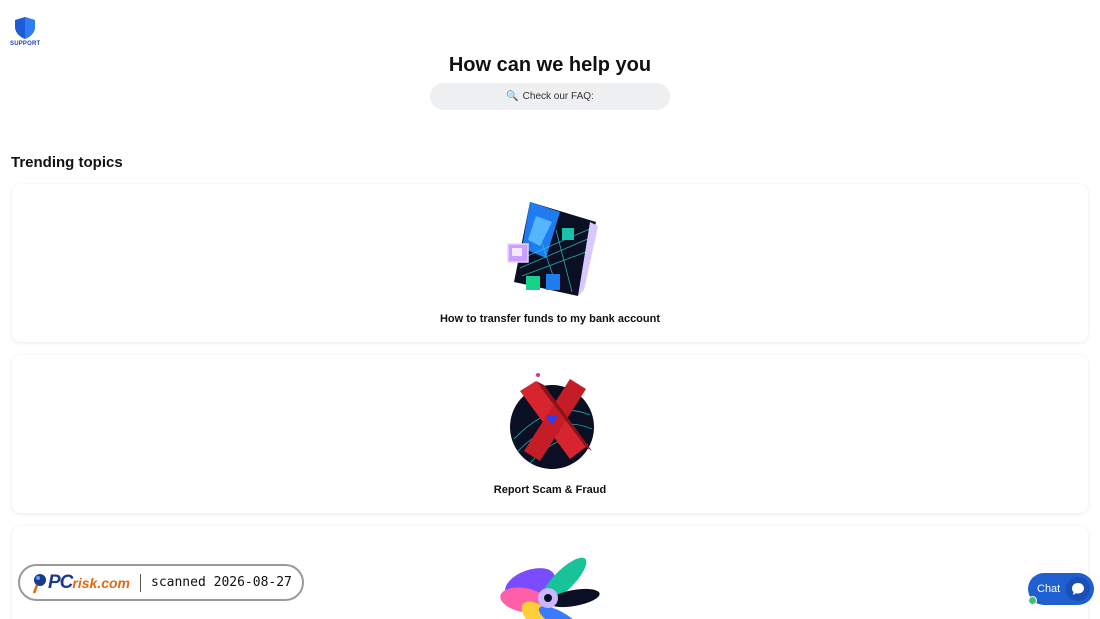 This screenshot has width=1100, height=619. What do you see at coordinates (67, 162) in the screenshot?
I see `trending-topics-heading: Trending topics` at bounding box center [67, 162].